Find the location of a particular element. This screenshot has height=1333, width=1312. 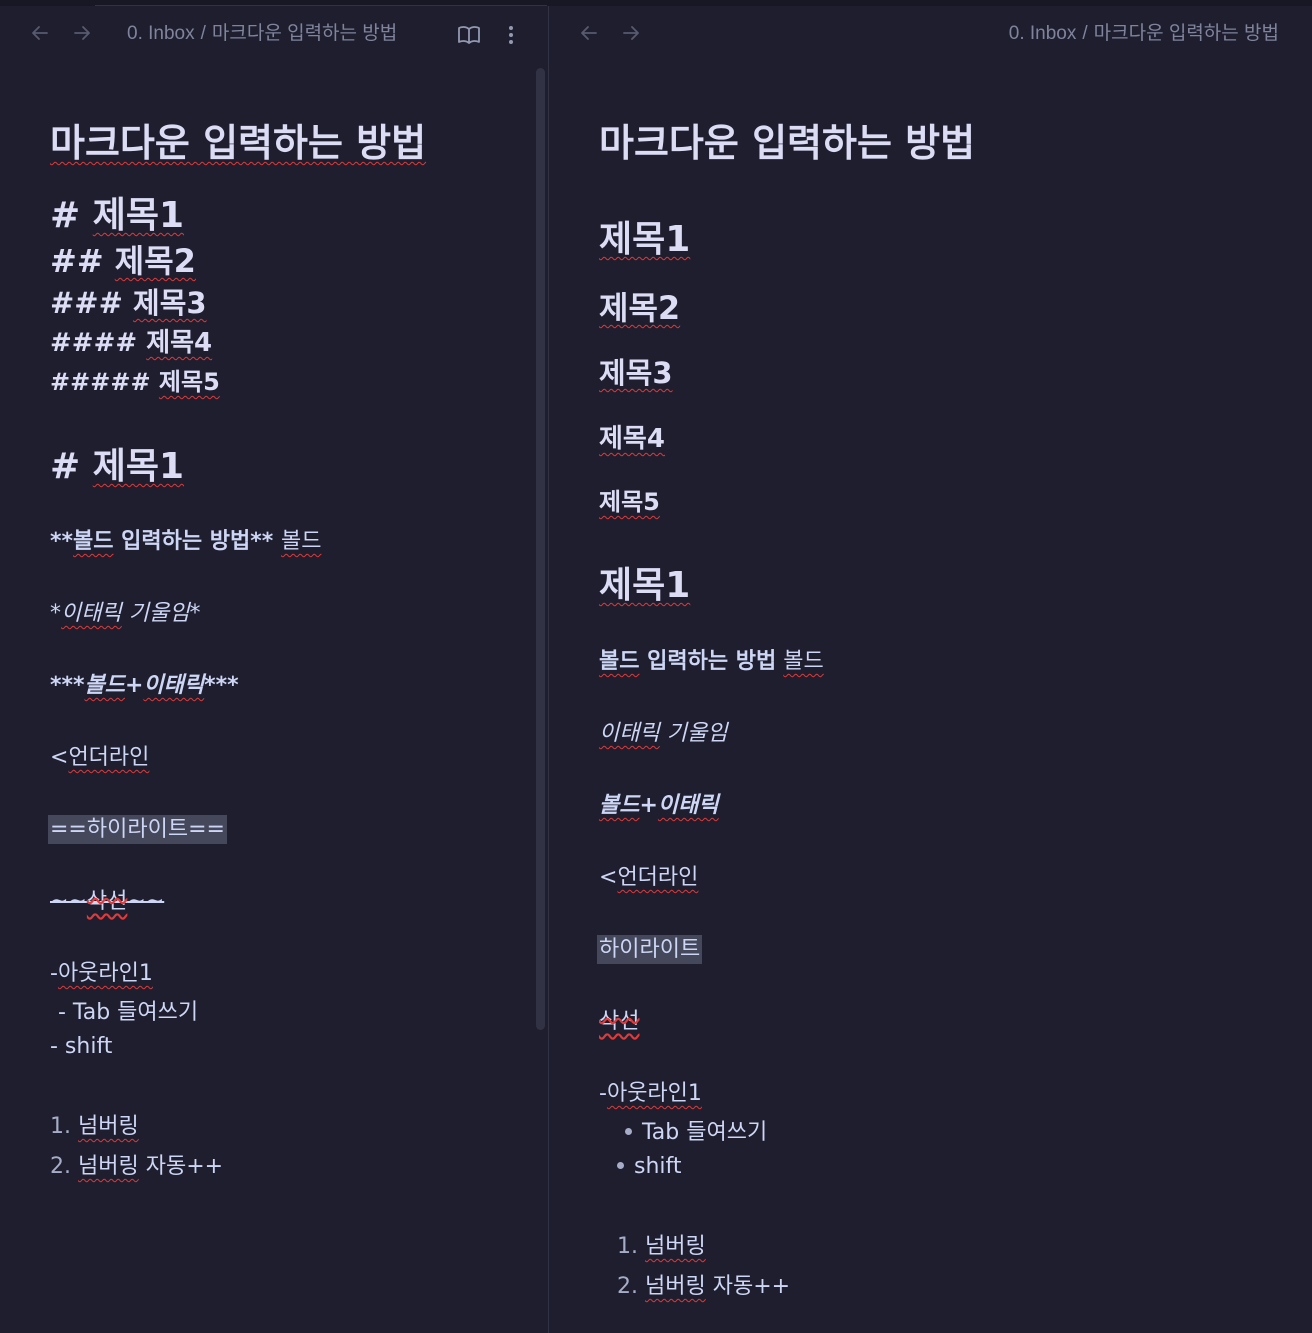

source-strike-line: ~~삭선~~ is located at coordinates (107, 901).